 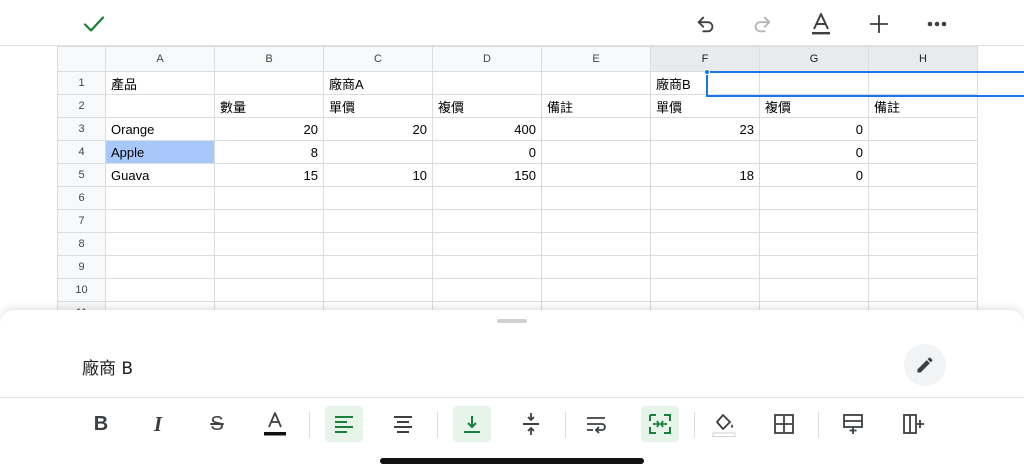 What do you see at coordinates (706, 24) in the screenshot?
I see `undo-icon` at bounding box center [706, 24].